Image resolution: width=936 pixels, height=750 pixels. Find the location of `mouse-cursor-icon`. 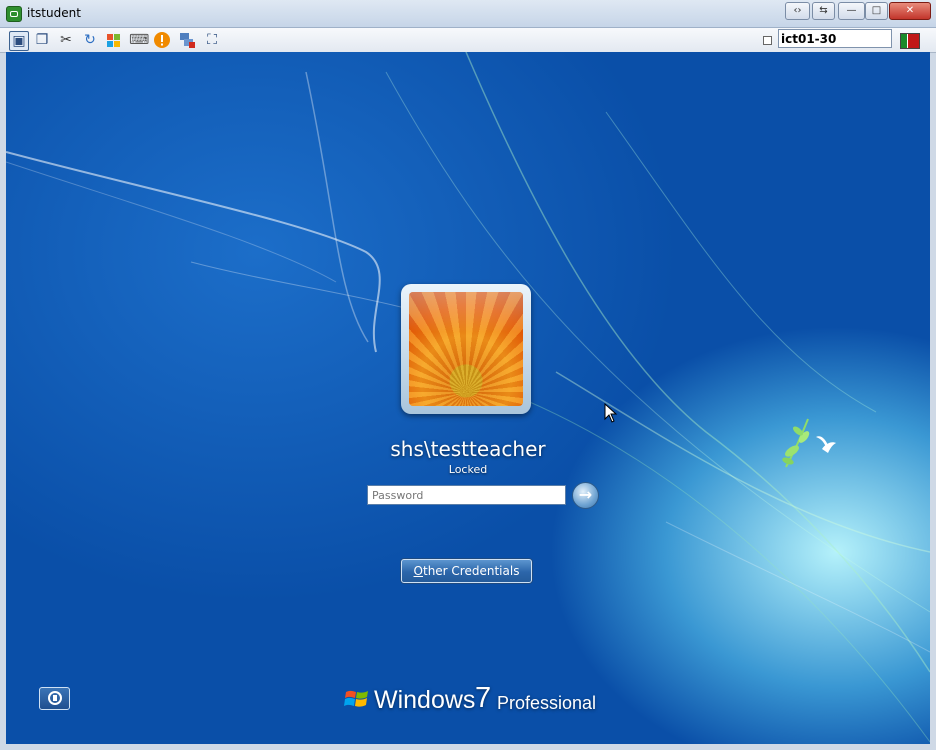

mouse-cursor-icon is located at coordinates (611, 413).